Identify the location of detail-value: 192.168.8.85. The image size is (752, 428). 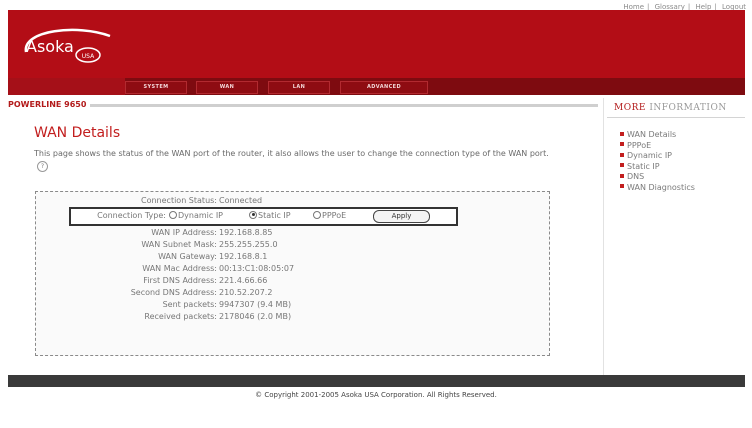
(246, 232).